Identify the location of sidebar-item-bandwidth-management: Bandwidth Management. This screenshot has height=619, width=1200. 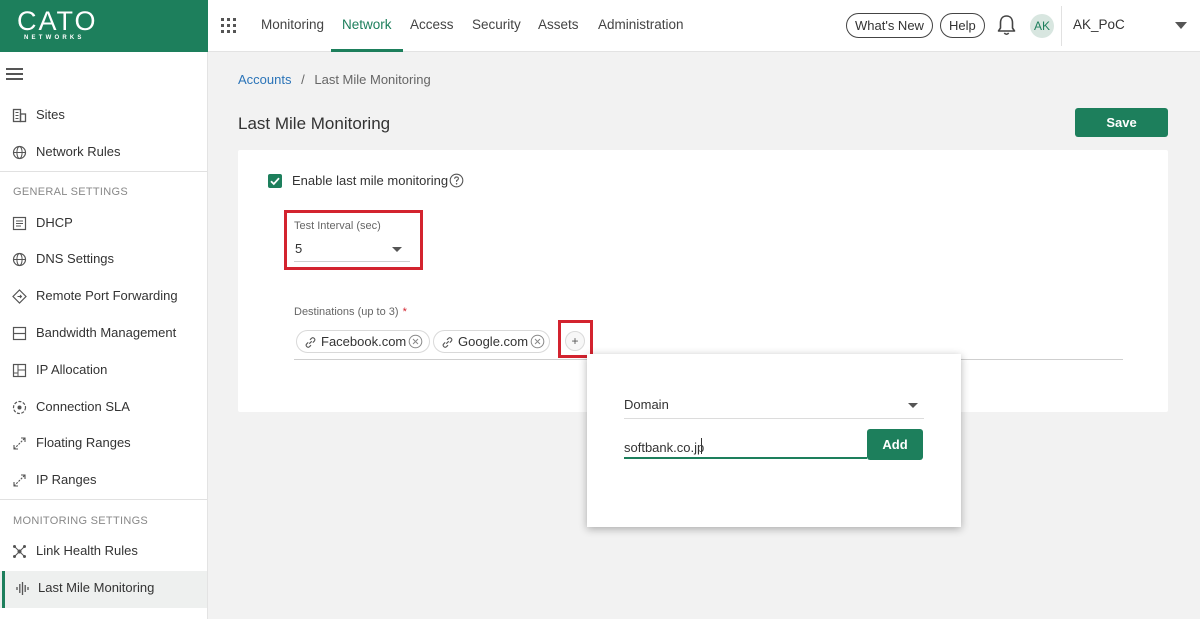
(103, 333).